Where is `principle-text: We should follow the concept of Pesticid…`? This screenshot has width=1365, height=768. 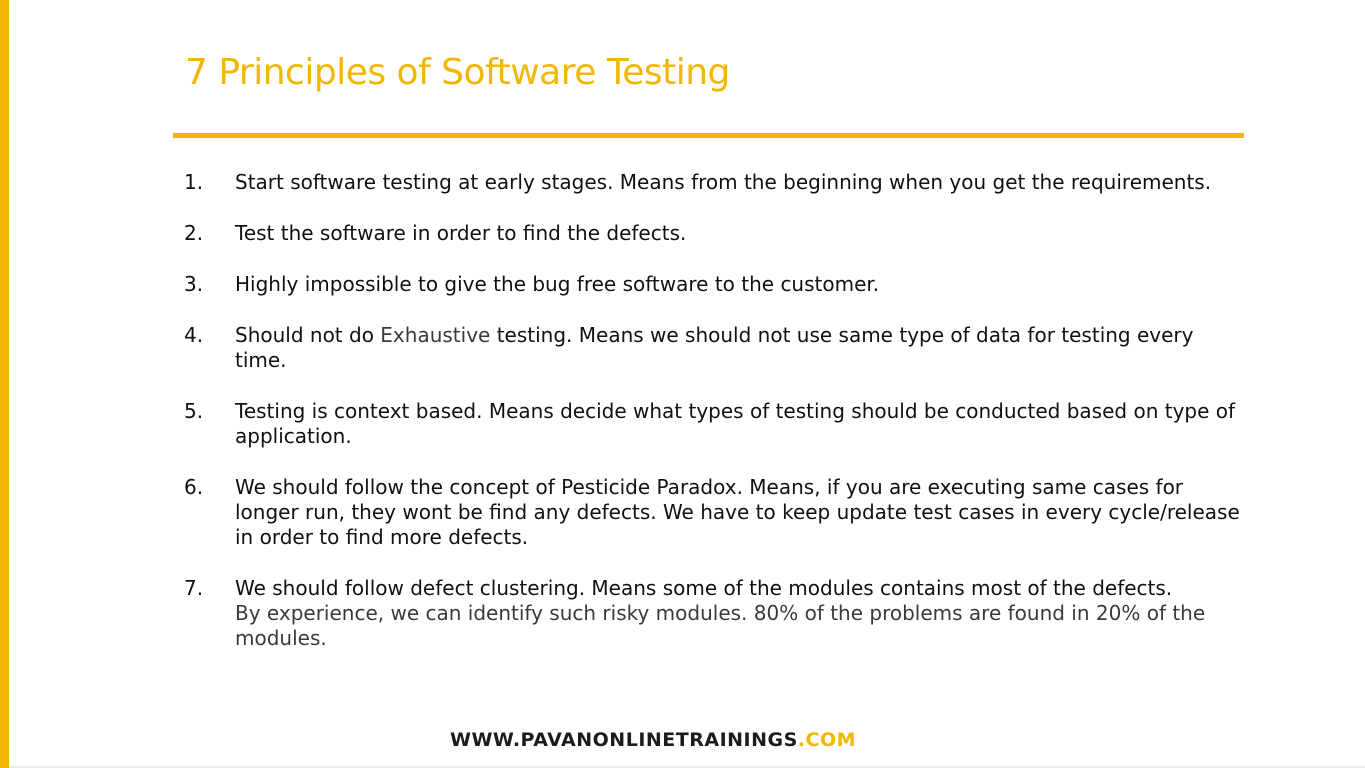 principle-text: We should follow the concept of Pesticid… is located at coordinates (737, 512).